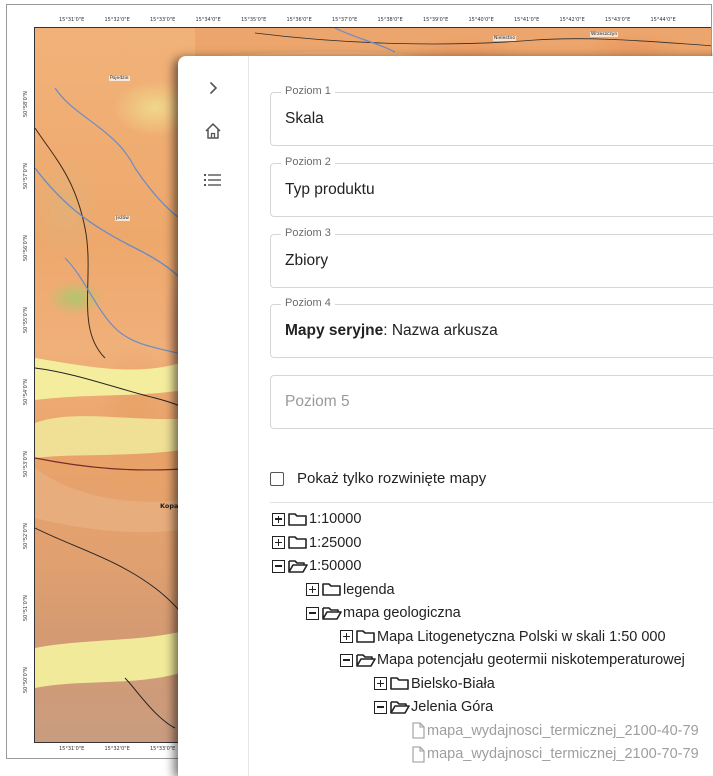 This screenshot has height=776, width=713. Describe the element at coordinates (308, 91) in the screenshot. I see `level-1-label: Poziom 1` at that location.